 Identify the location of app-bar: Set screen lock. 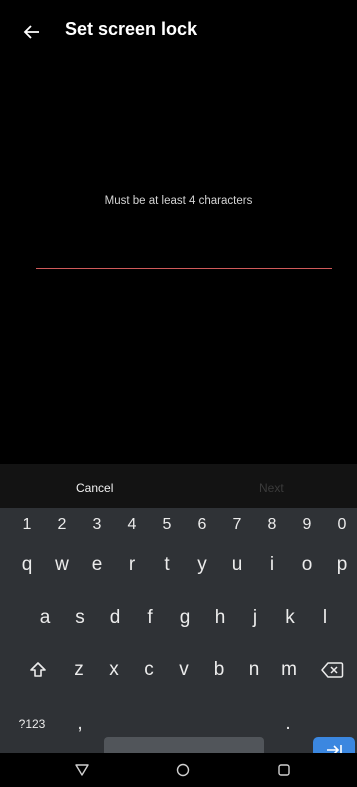
(178, 31).